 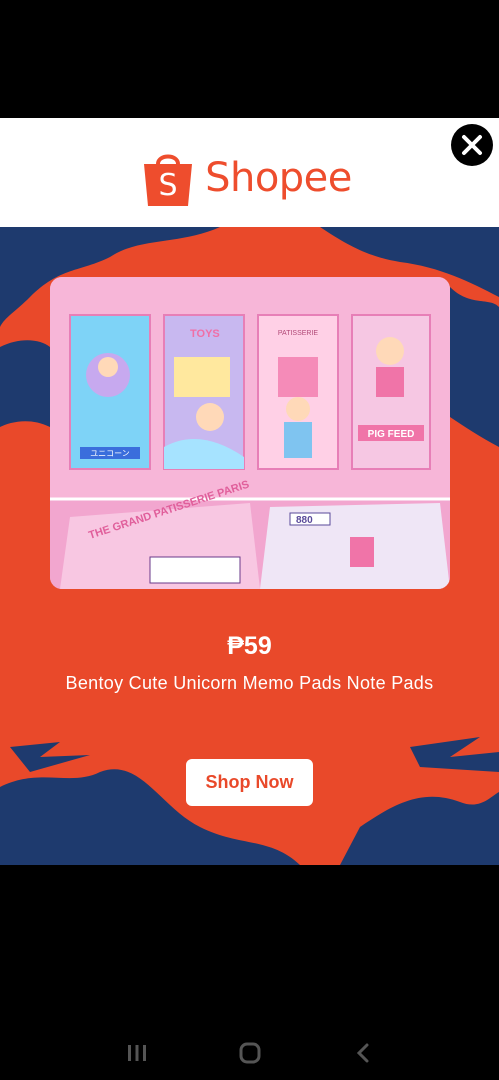 I want to click on shopee-logo: S Shopee, so click(x=246, y=178).